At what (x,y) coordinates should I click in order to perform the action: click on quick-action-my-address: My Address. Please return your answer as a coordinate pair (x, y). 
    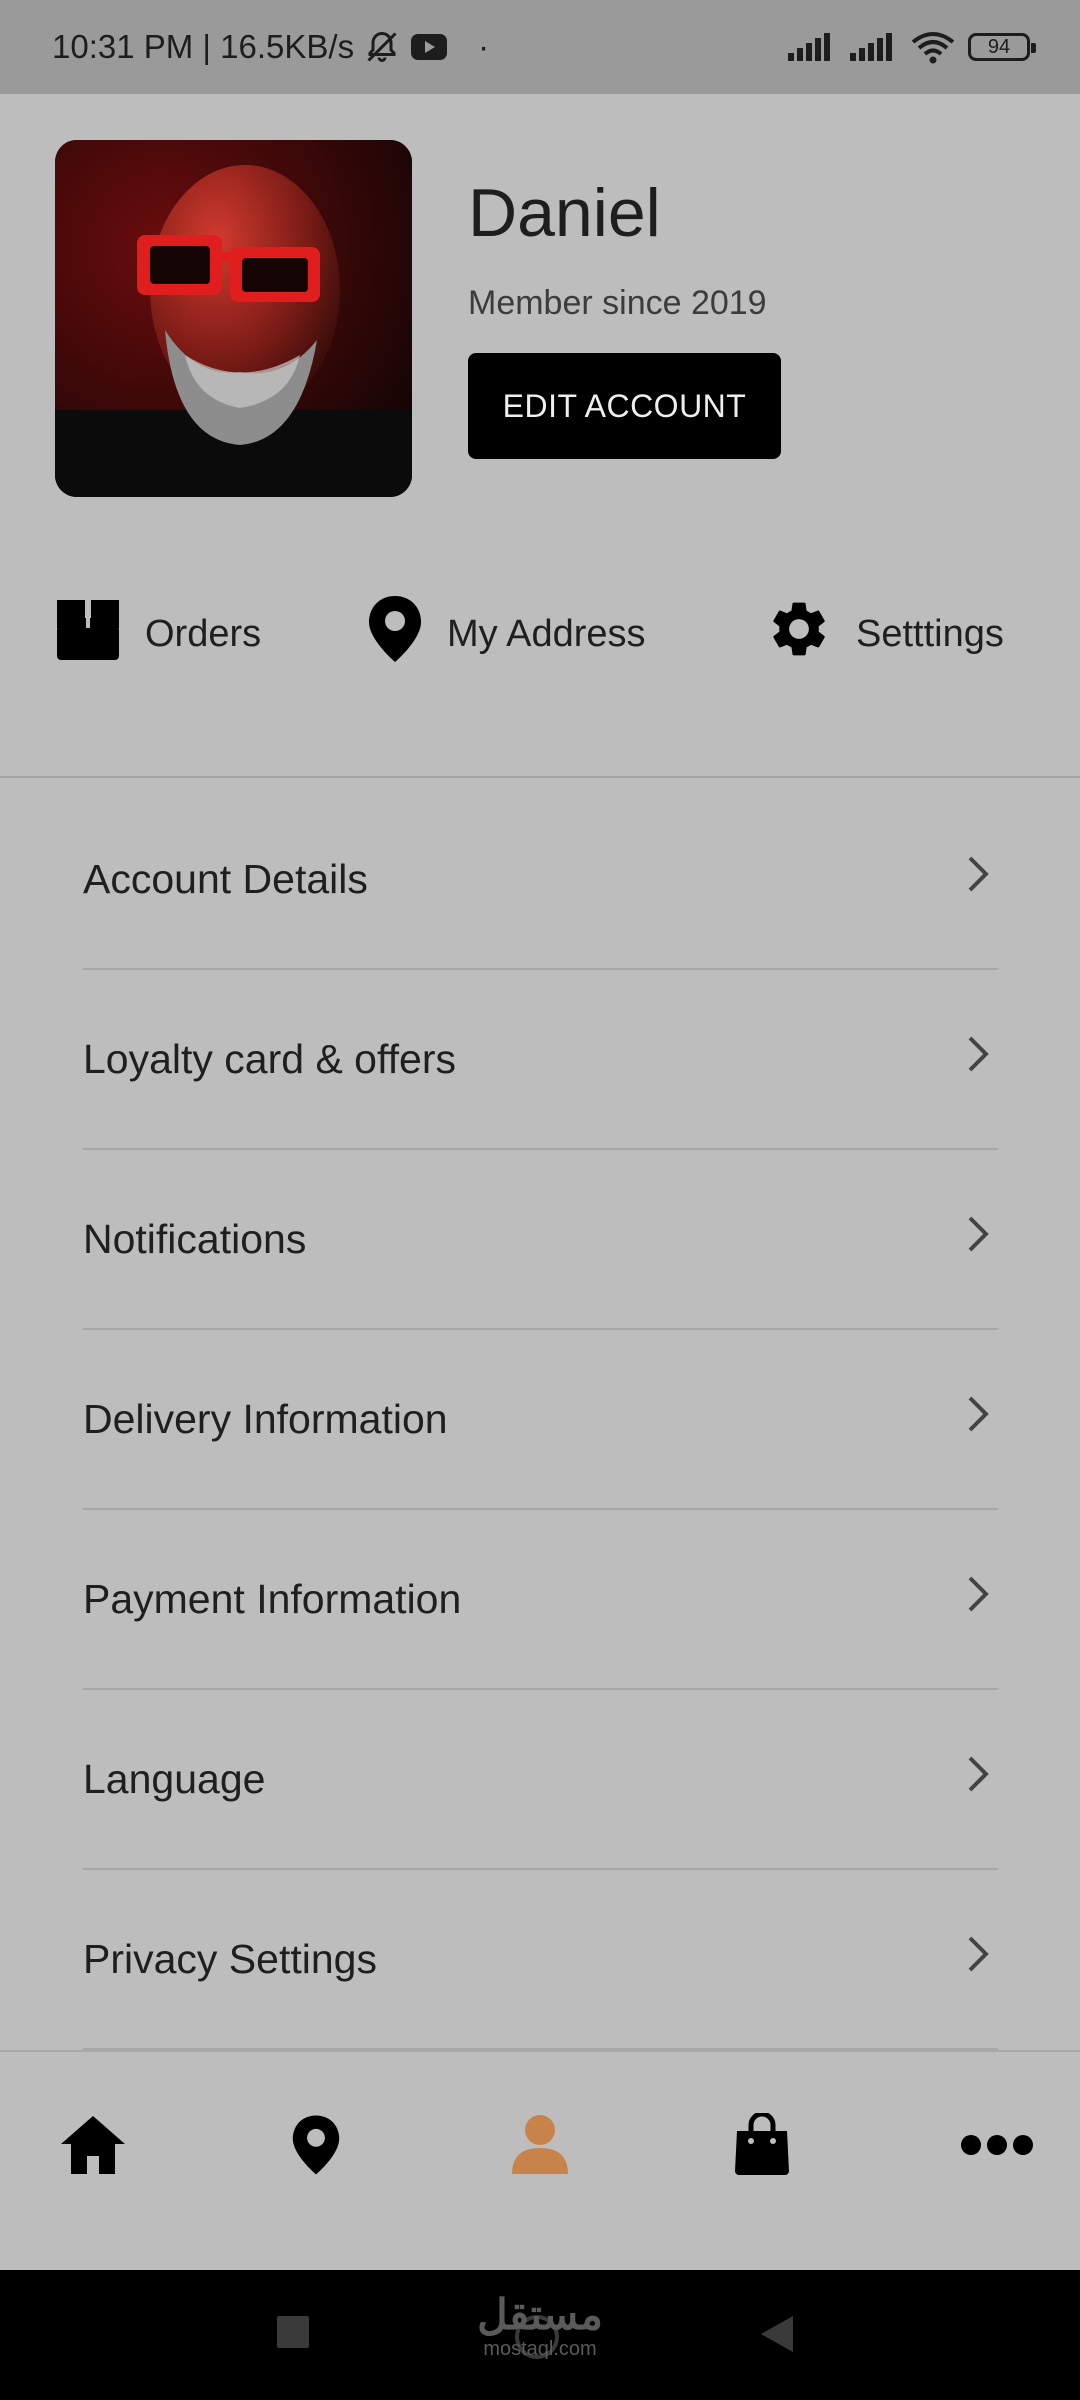
    Looking at the image, I should click on (506, 632).